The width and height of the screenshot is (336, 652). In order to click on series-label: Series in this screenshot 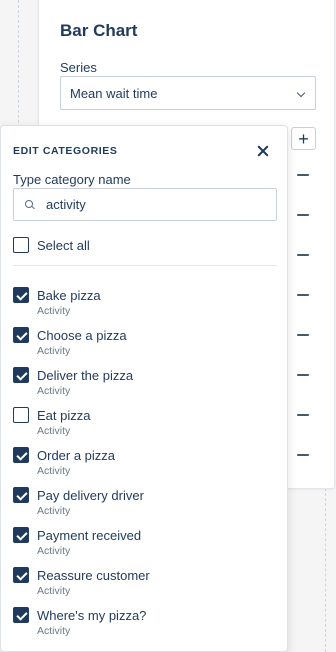, I will do `click(78, 67)`.